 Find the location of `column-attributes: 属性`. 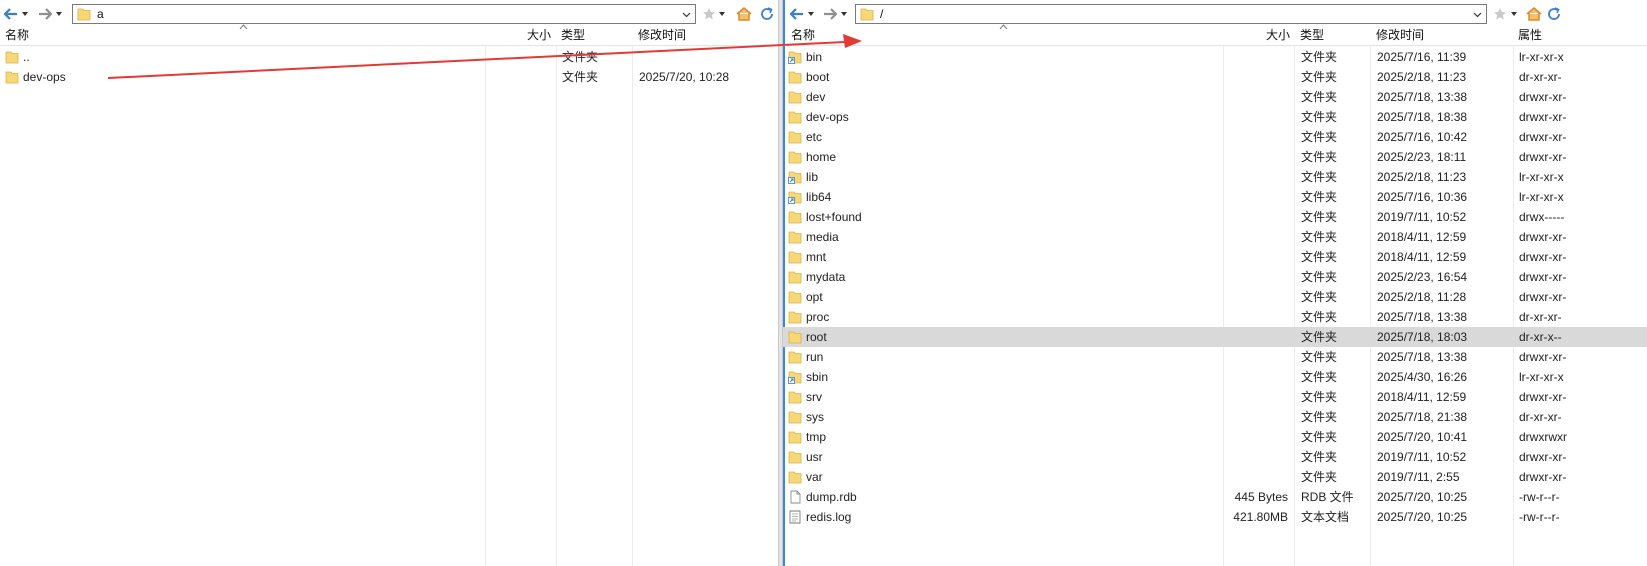

column-attributes: 属性 is located at coordinates (1580, 35).